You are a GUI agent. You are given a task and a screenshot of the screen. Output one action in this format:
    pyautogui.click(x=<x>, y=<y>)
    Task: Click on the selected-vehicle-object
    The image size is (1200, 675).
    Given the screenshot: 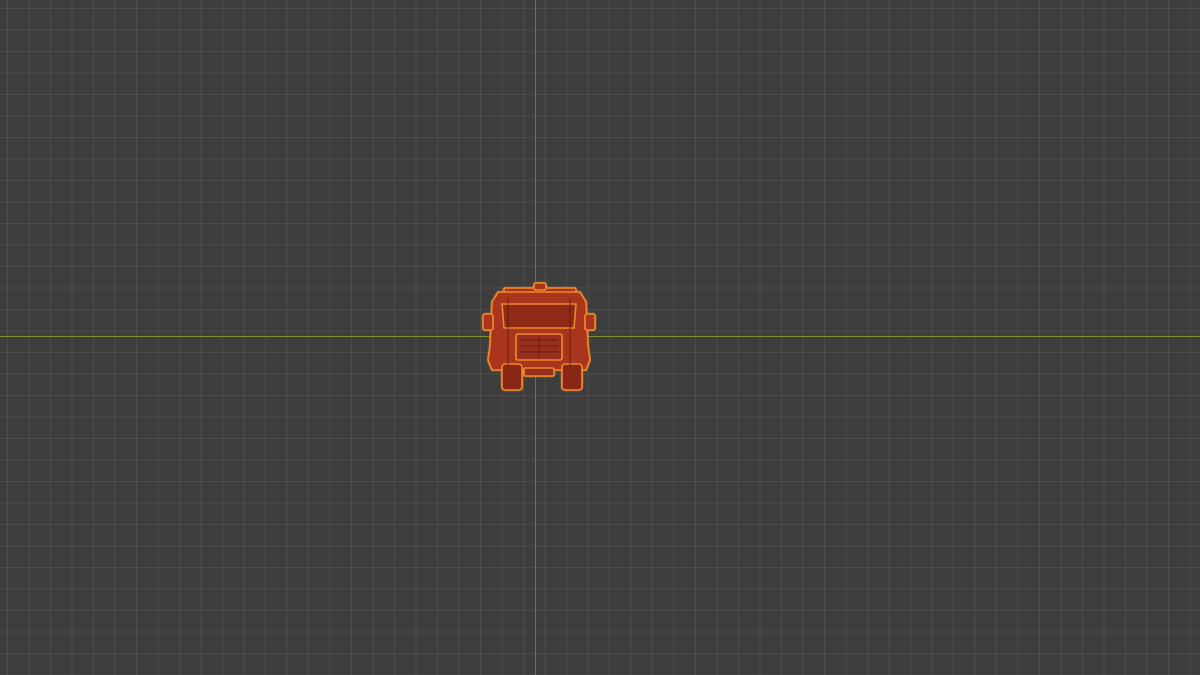 What is the action you would take?
    pyautogui.click(x=538, y=337)
    